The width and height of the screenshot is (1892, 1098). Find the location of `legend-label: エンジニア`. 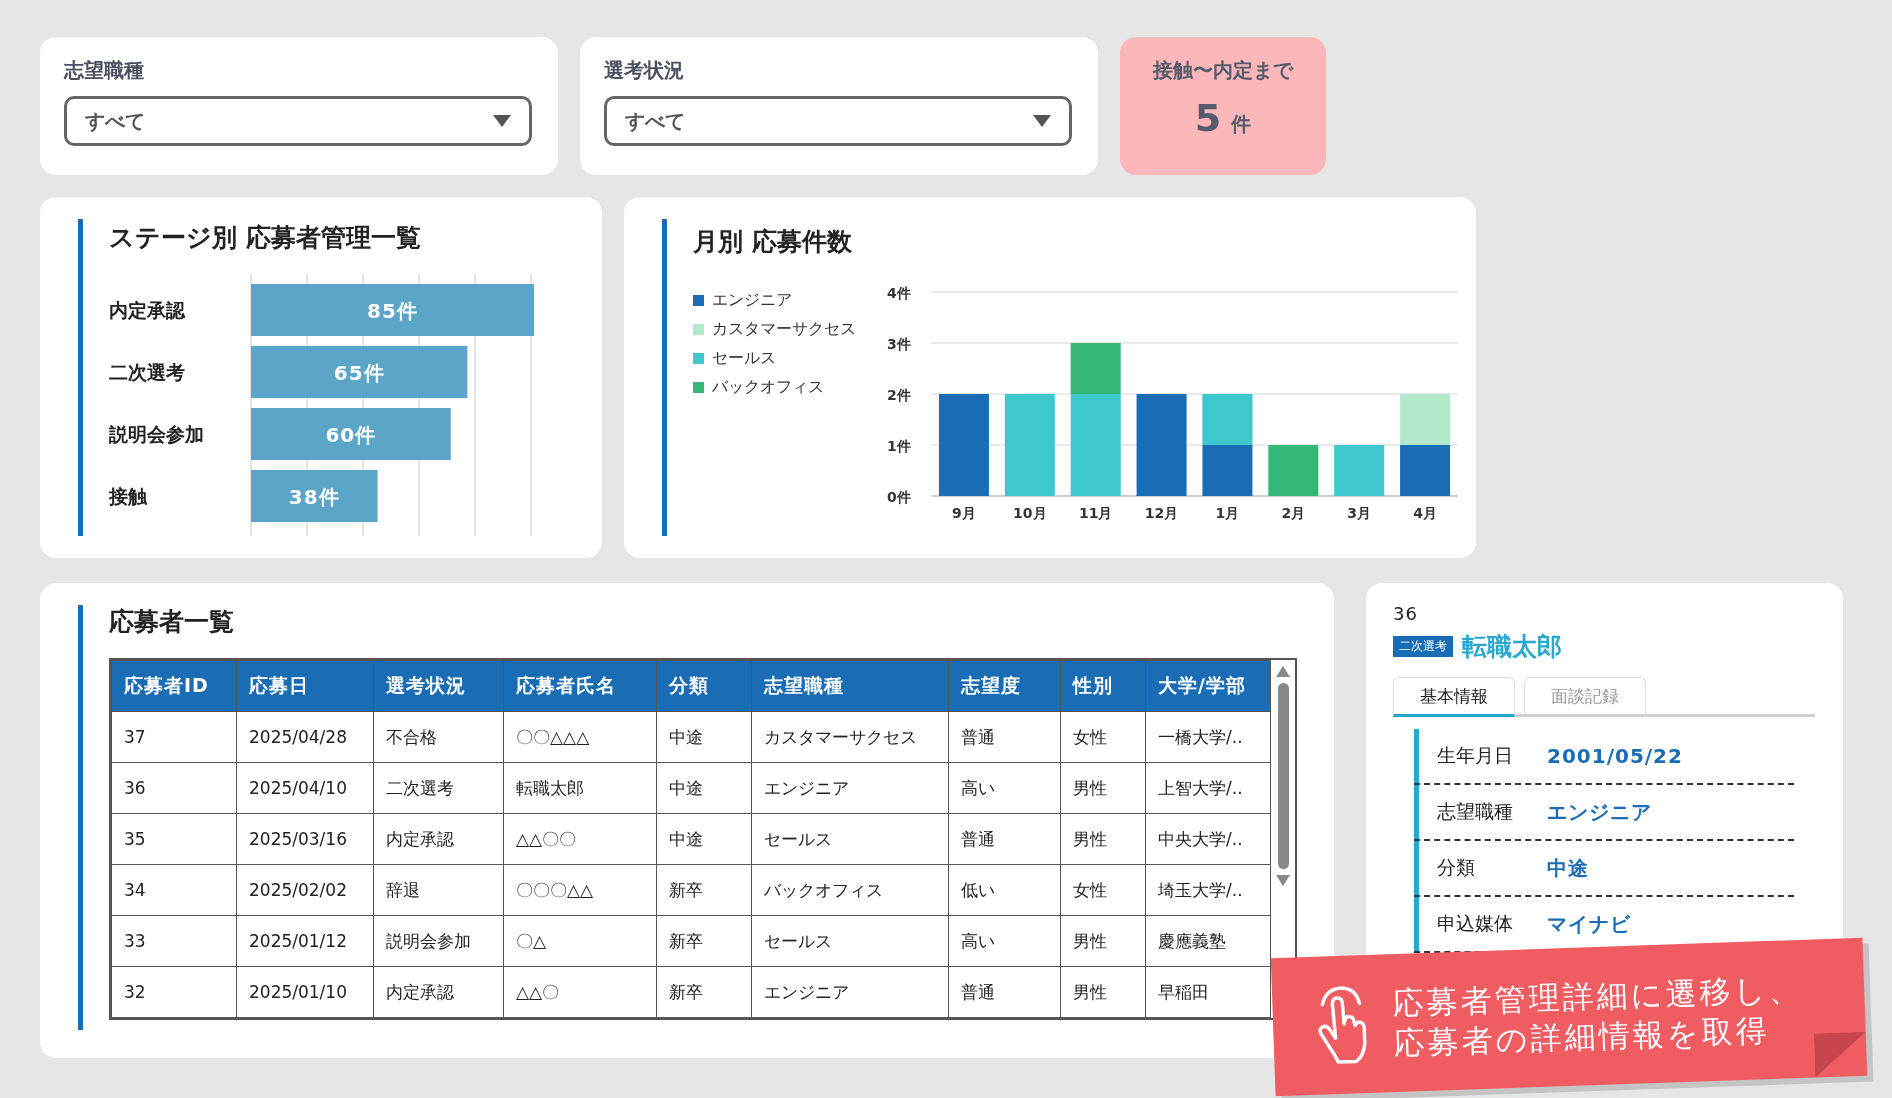

legend-label: エンジニア is located at coordinates (752, 300).